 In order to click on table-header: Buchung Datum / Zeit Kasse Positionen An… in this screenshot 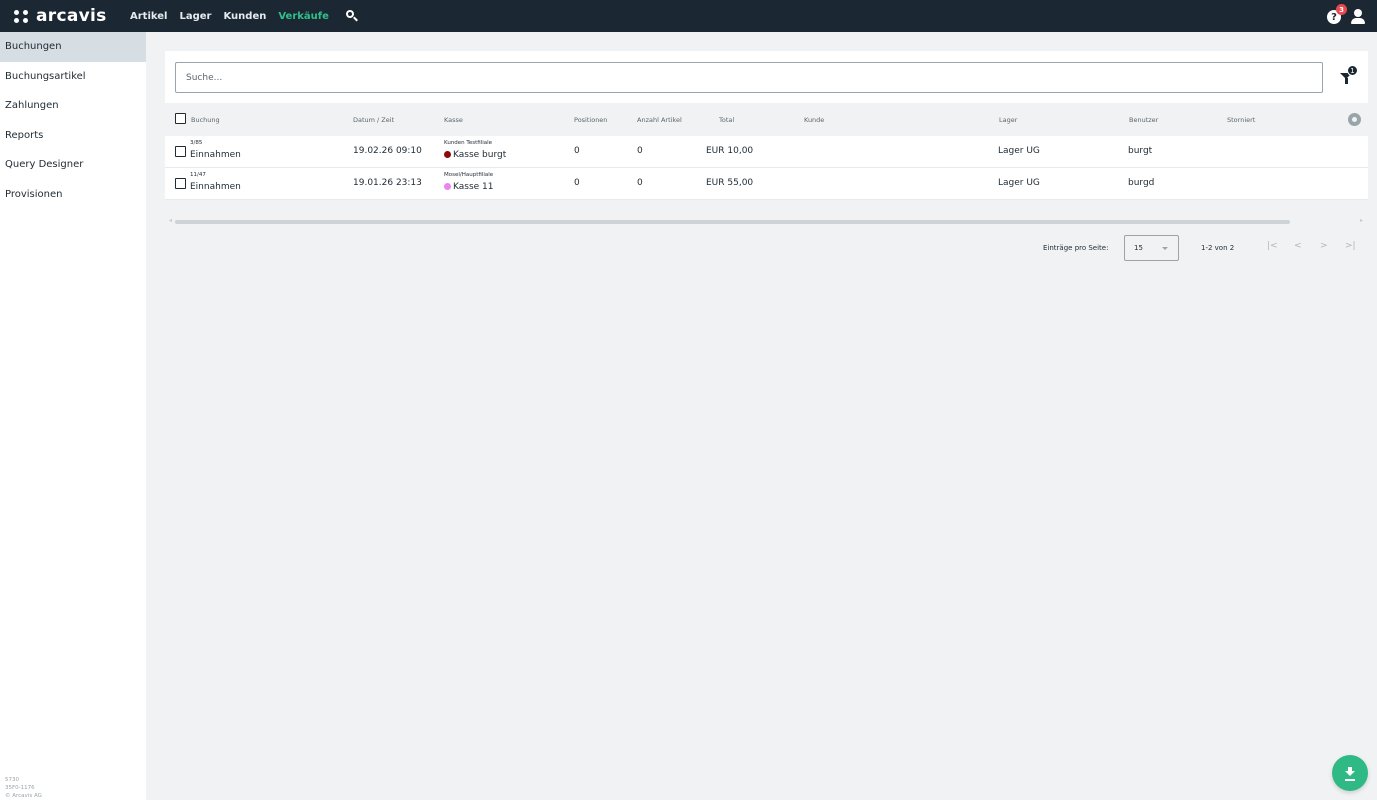, I will do `click(766, 119)`.